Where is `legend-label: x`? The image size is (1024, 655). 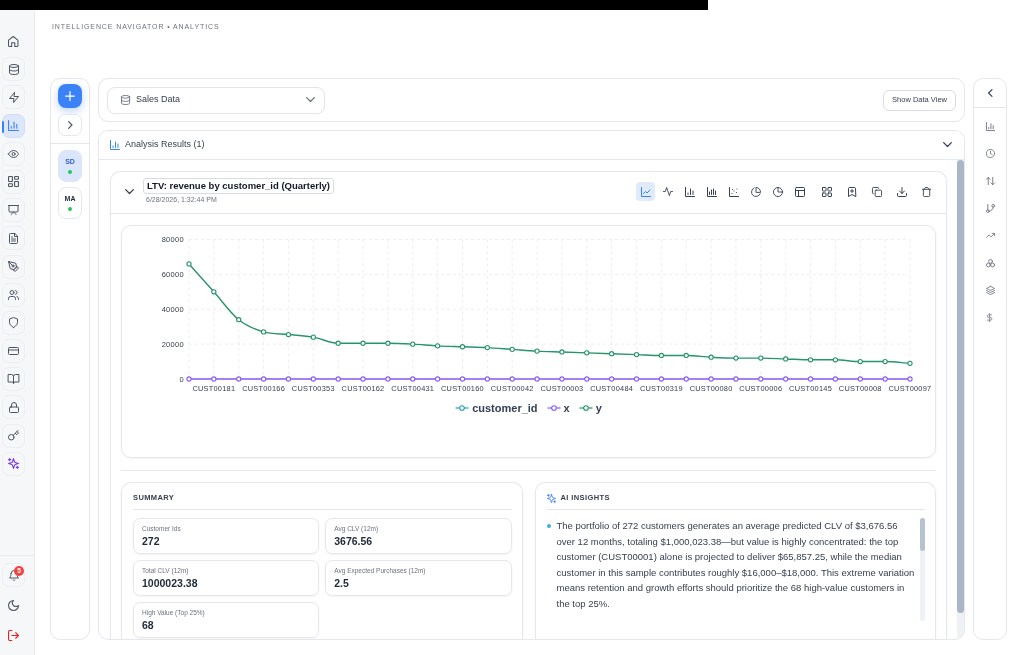
legend-label: x is located at coordinates (566, 408).